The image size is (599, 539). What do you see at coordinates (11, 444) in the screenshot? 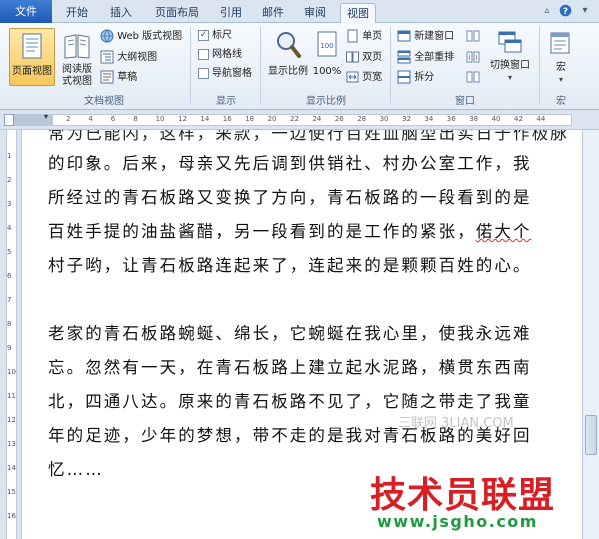
I see `vertical-ruler-tick-label: 13` at bounding box center [11, 444].